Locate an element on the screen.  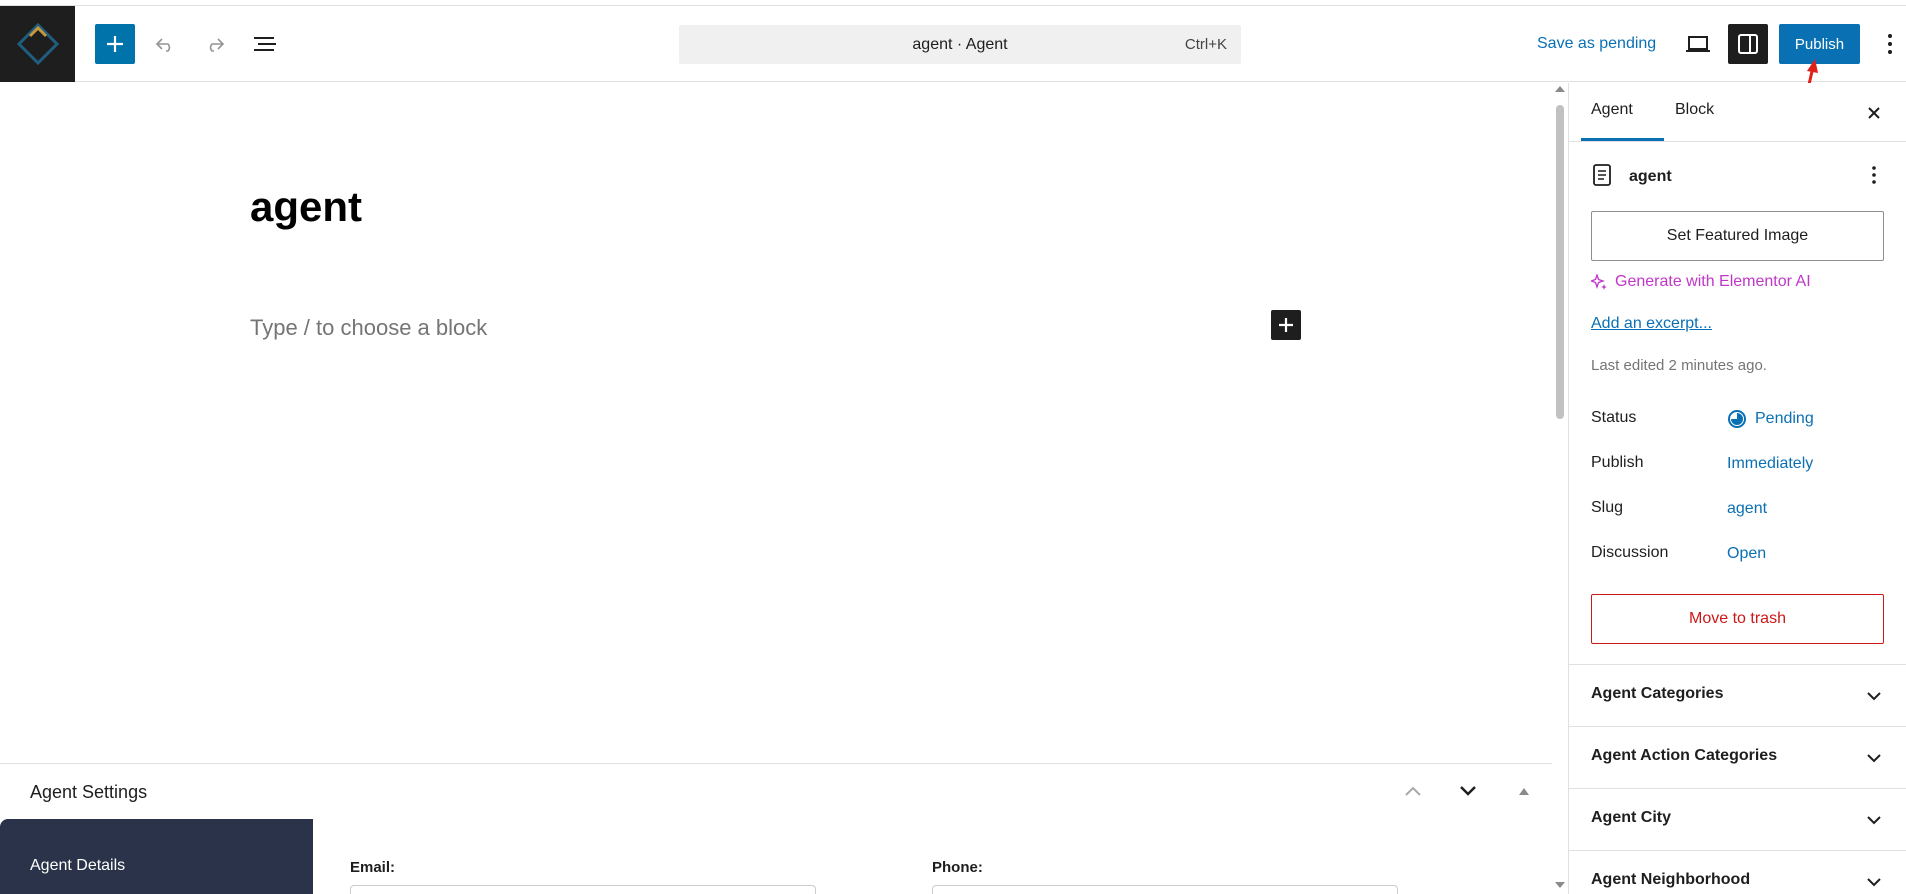
publish-date-button: Immediately is located at coordinates (1770, 464).